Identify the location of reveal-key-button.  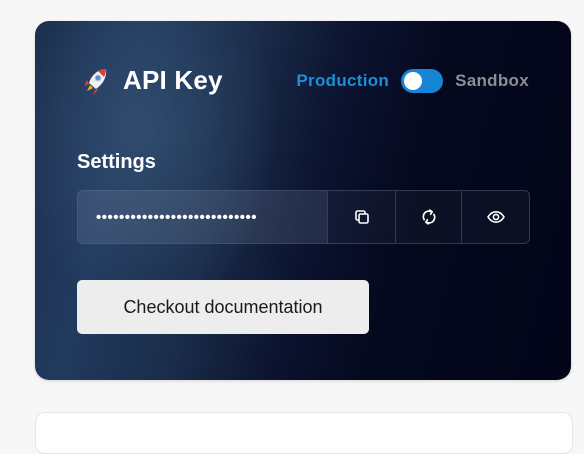
(495, 217).